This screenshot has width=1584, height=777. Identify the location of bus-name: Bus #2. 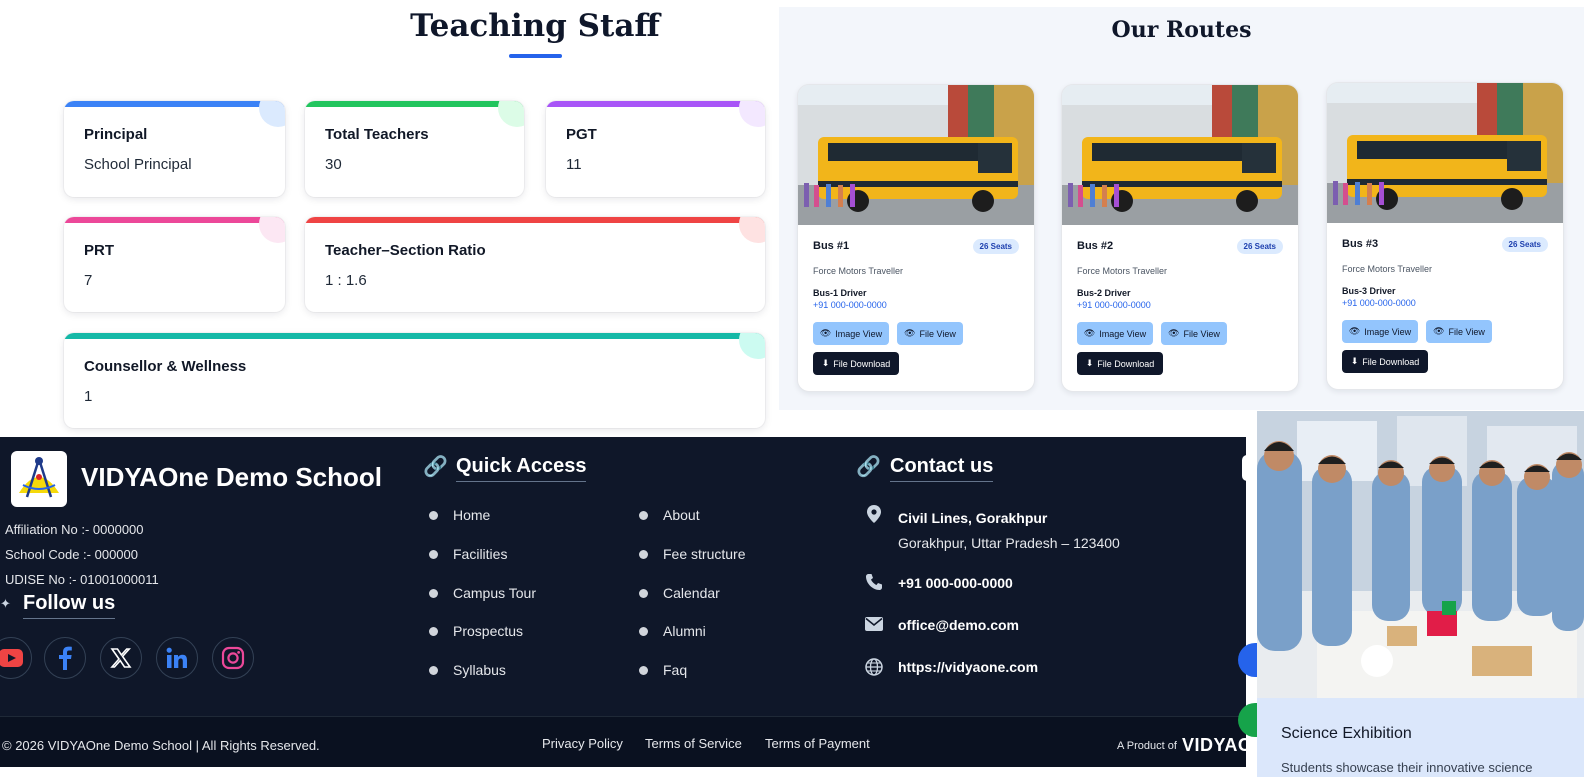
(1095, 246).